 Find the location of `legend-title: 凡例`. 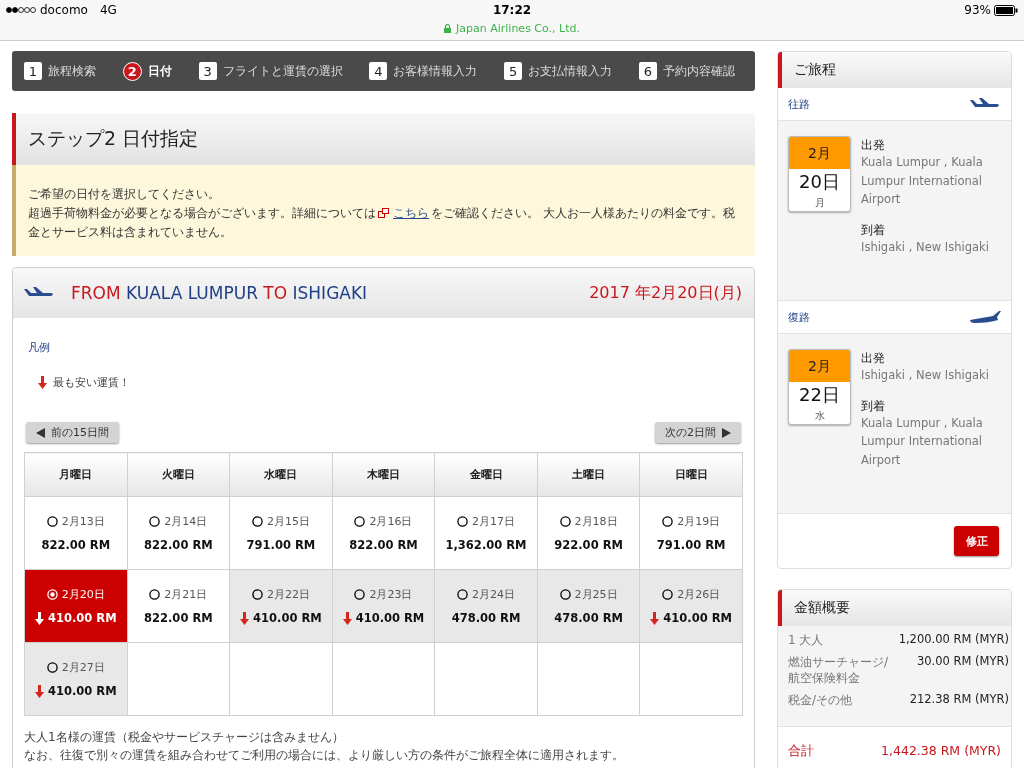

legend-title: 凡例 is located at coordinates (39, 347).